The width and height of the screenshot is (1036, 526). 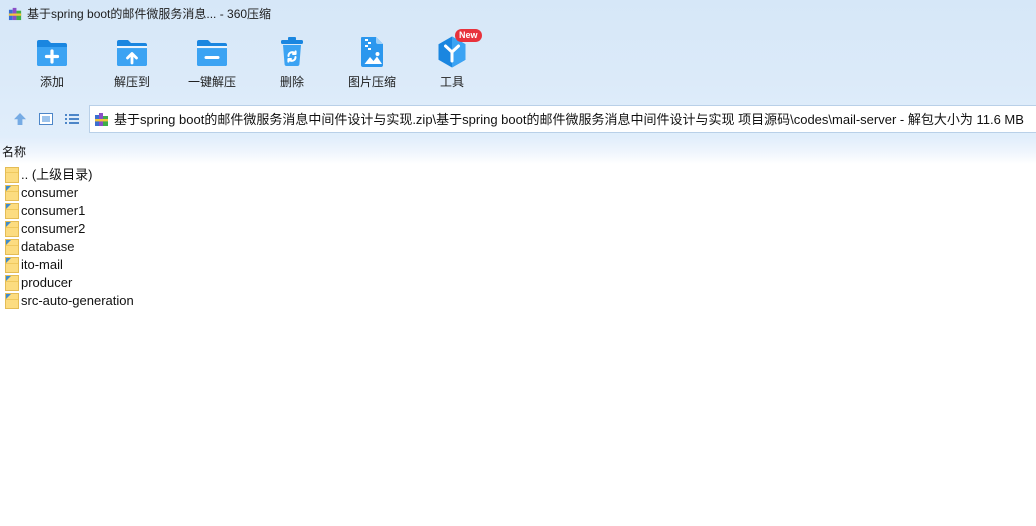 What do you see at coordinates (46, 119) in the screenshot?
I see `thumbnail-view-icon` at bounding box center [46, 119].